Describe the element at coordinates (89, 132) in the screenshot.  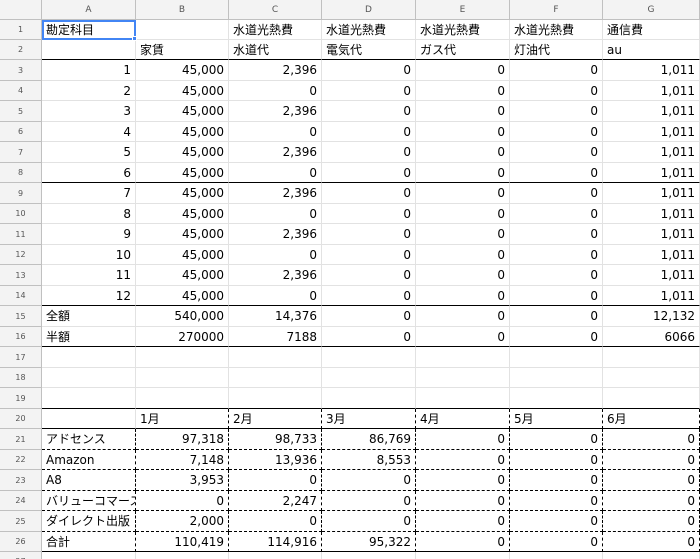
I see `month-number-cell: 4` at that location.